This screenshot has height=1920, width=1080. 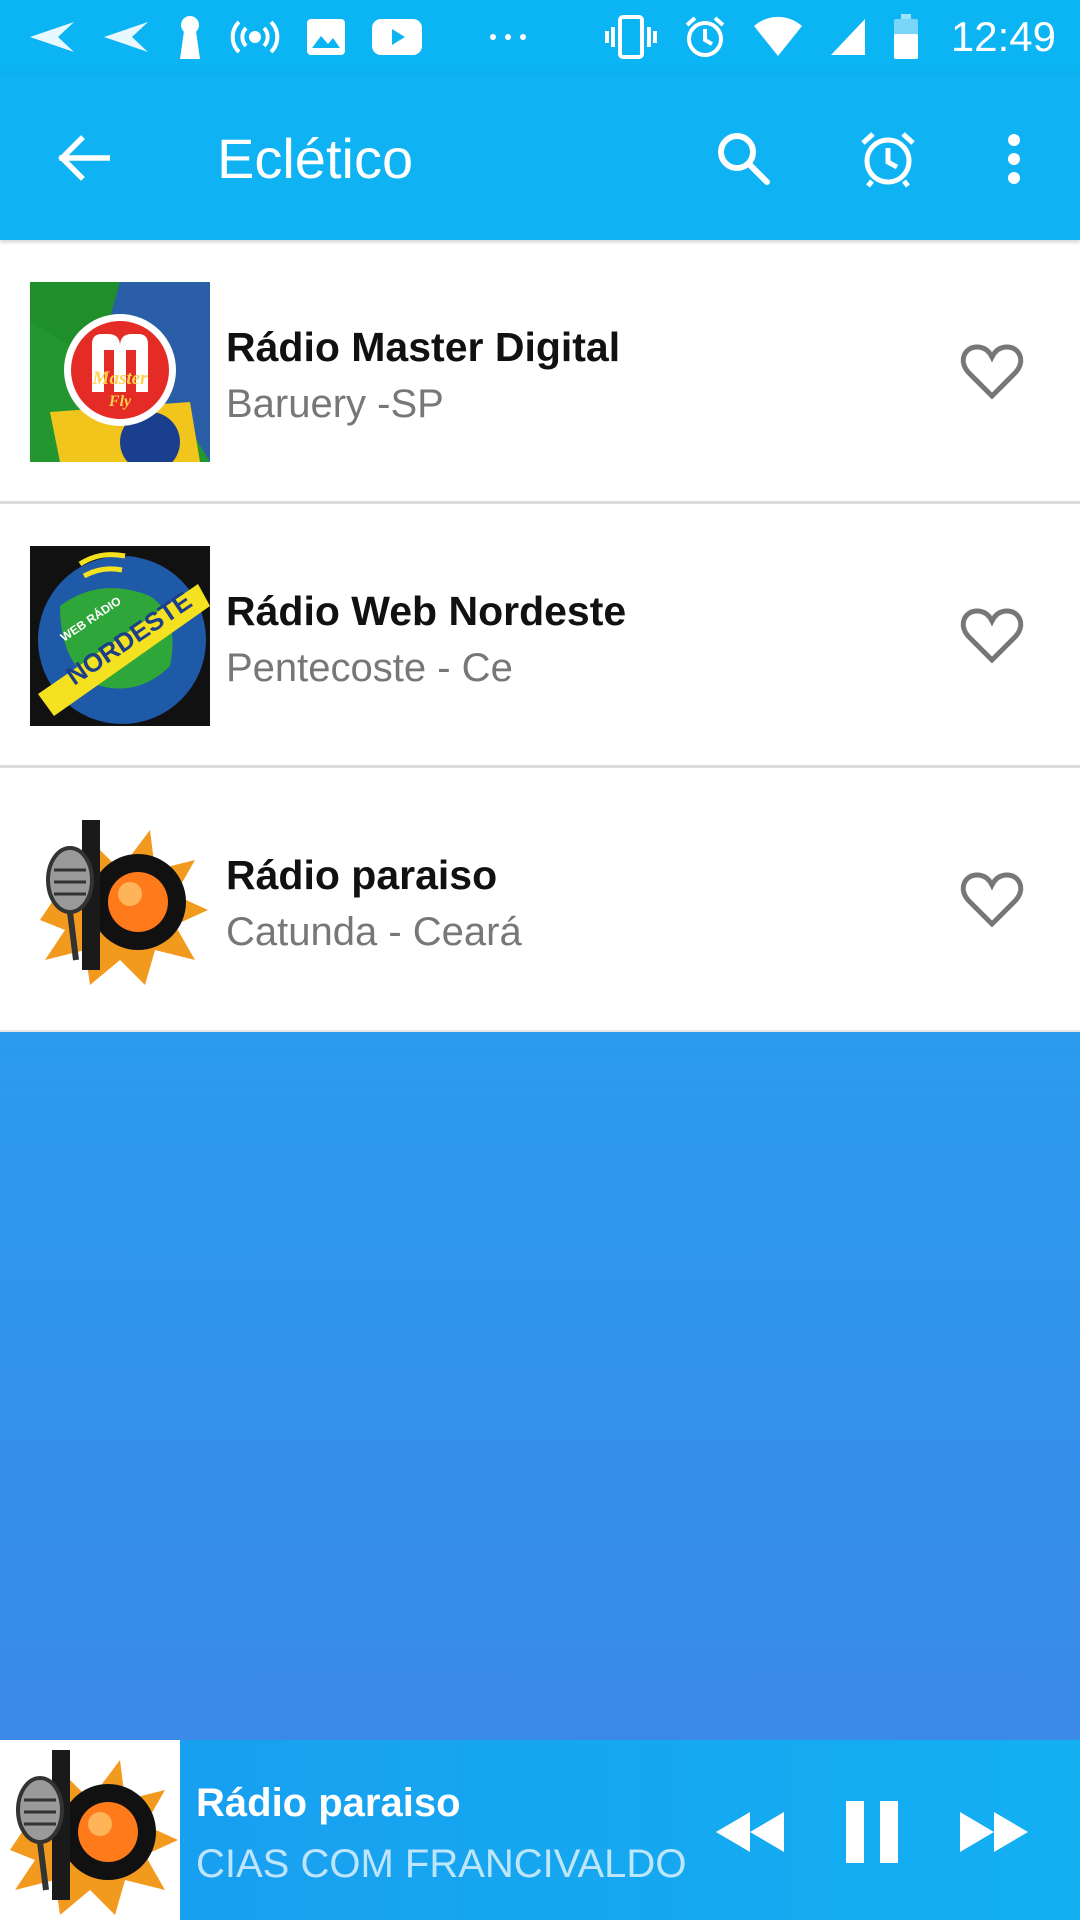 I want to click on station-name: Rádio paraiso, so click(x=362, y=875).